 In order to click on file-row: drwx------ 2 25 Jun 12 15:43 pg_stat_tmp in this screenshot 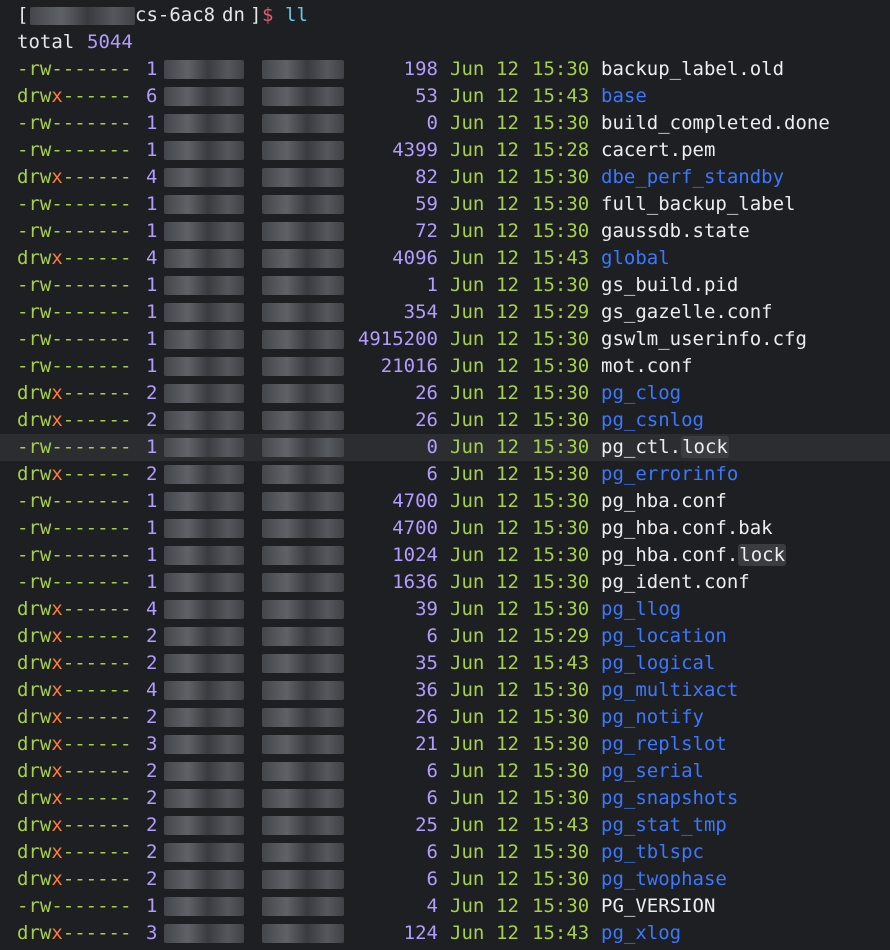, I will do `click(445, 825)`.